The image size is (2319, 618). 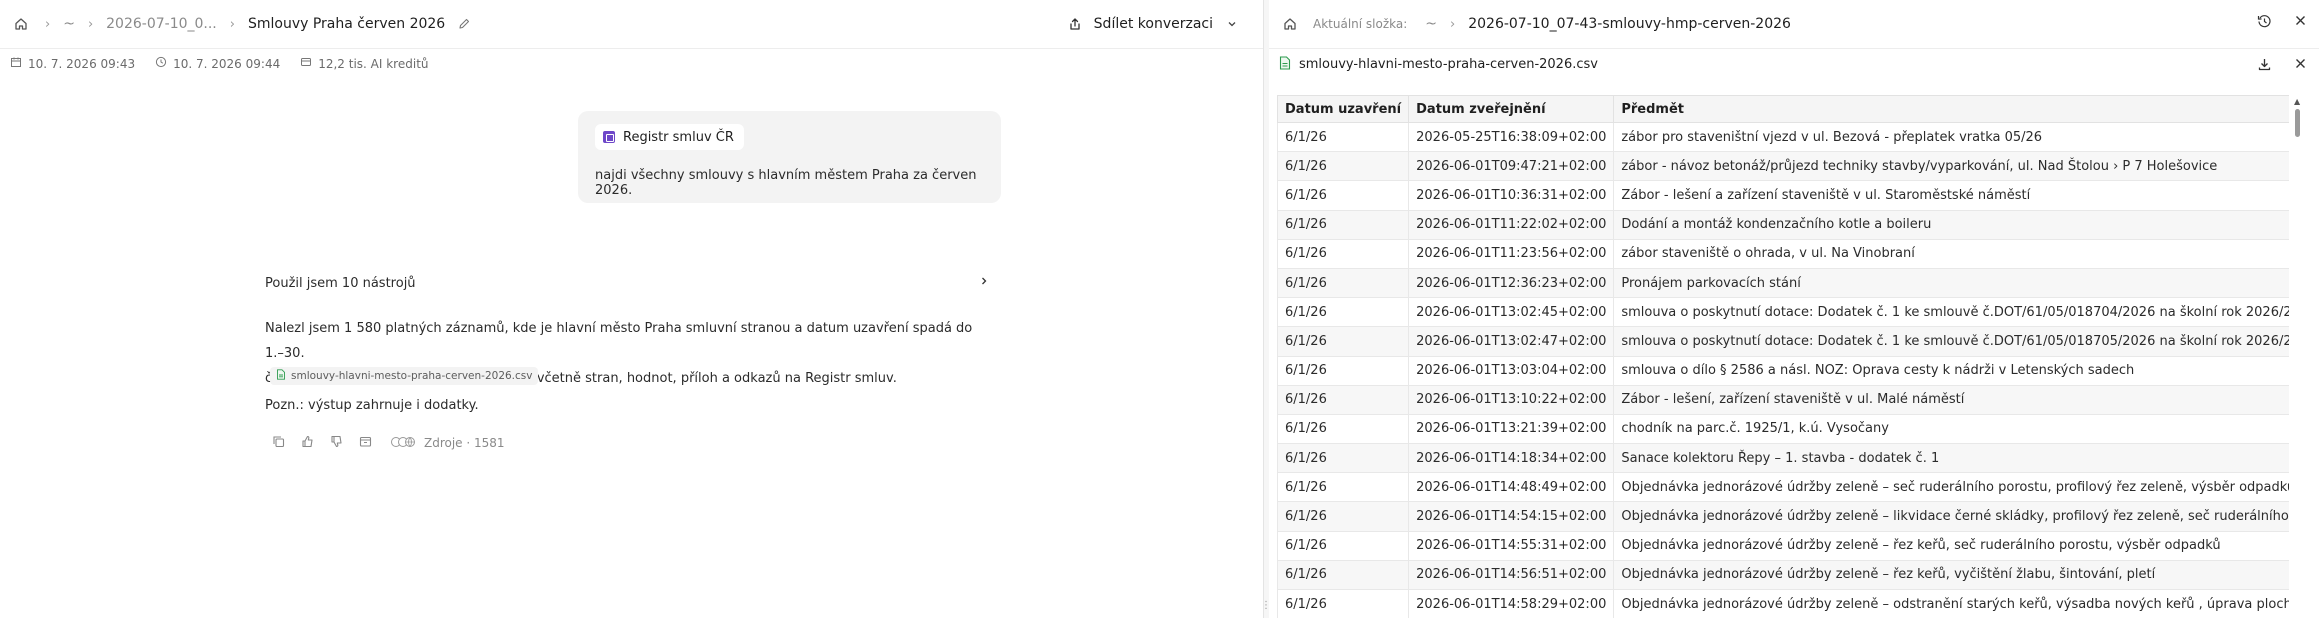 I want to click on file-actions, so click(x=2282, y=66).